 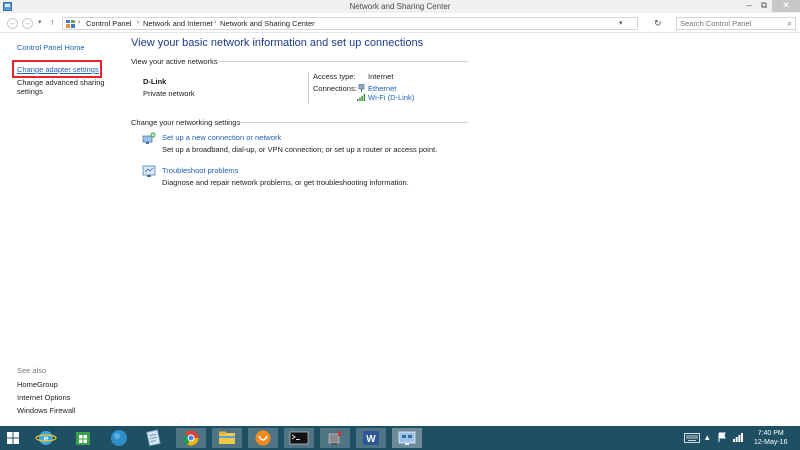 I want to click on notepad-icon, so click(x=155, y=438).